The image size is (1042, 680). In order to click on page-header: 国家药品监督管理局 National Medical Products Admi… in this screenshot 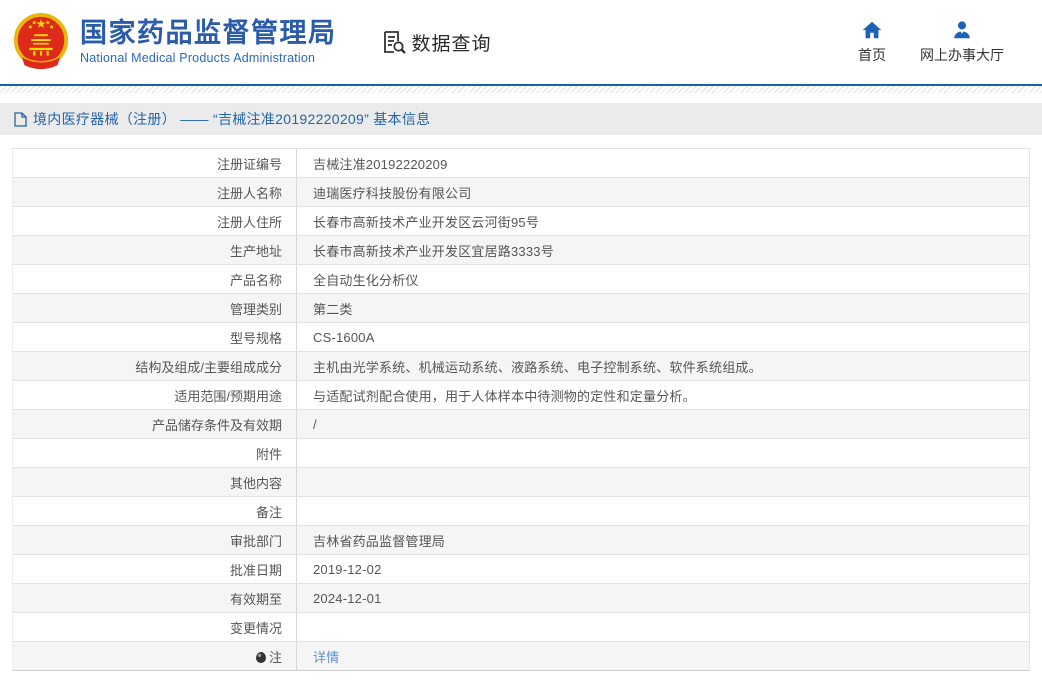, I will do `click(521, 42)`.